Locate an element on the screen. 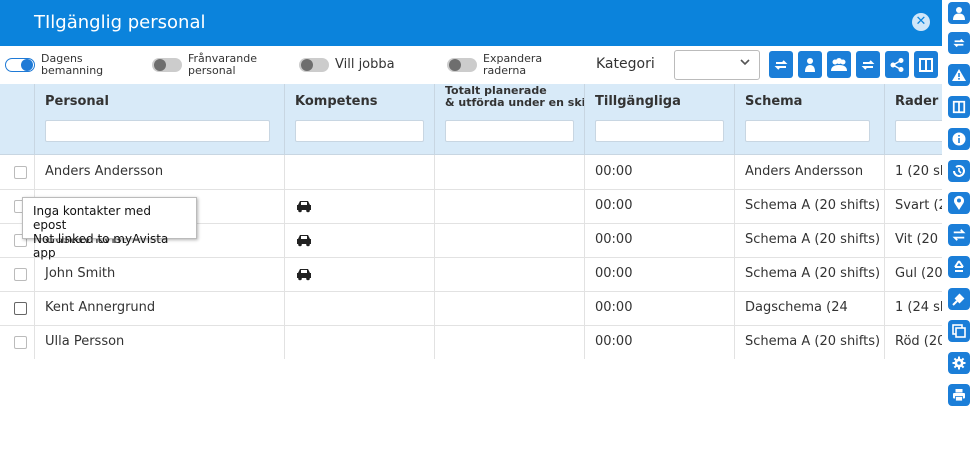  toggle-expandera-raderna: Expandera raderna is located at coordinates (494, 65).